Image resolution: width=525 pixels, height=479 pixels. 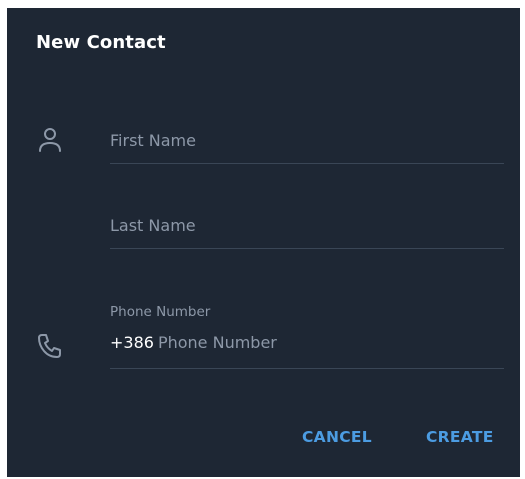 What do you see at coordinates (217, 342) in the screenshot?
I see `phone-number-placeholder: Phone Number` at bounding box center [217, 342].